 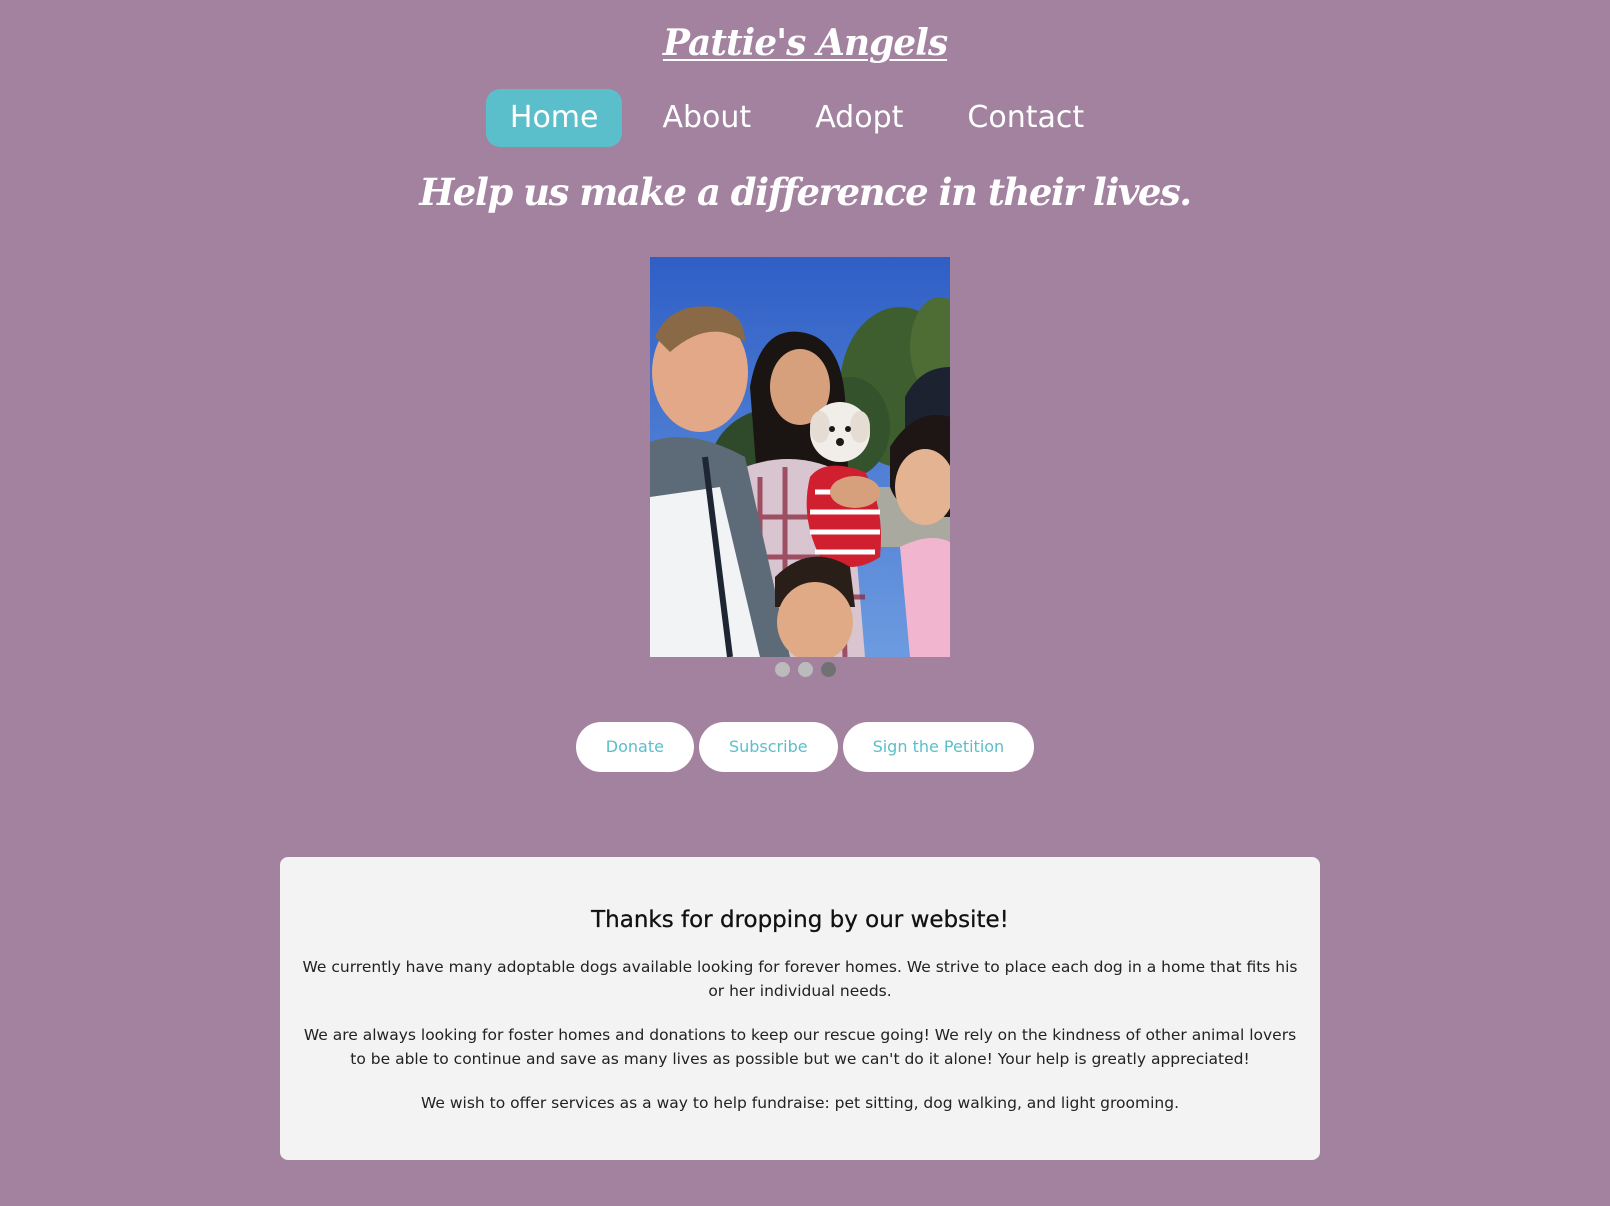 I want to click on main-nav: Home About Adopt Contact, so click(x=805, y=118).